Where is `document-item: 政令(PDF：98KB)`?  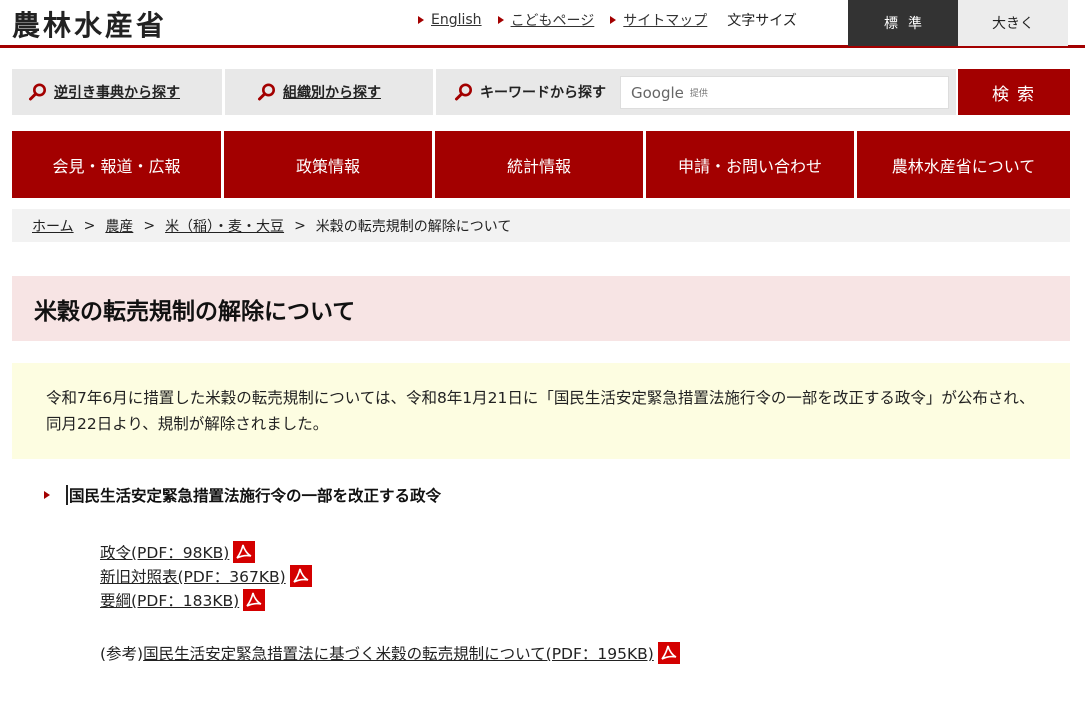 document-item: 政令(PDF：98KB) is located at coordinates (206, 552).